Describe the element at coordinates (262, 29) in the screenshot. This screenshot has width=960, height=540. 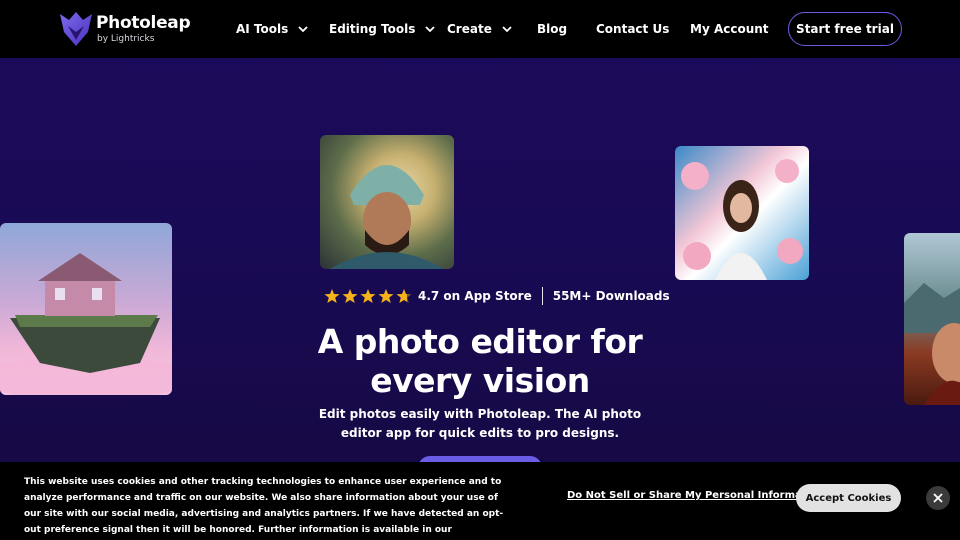
I see `nav-label: AI Tools` at that location.